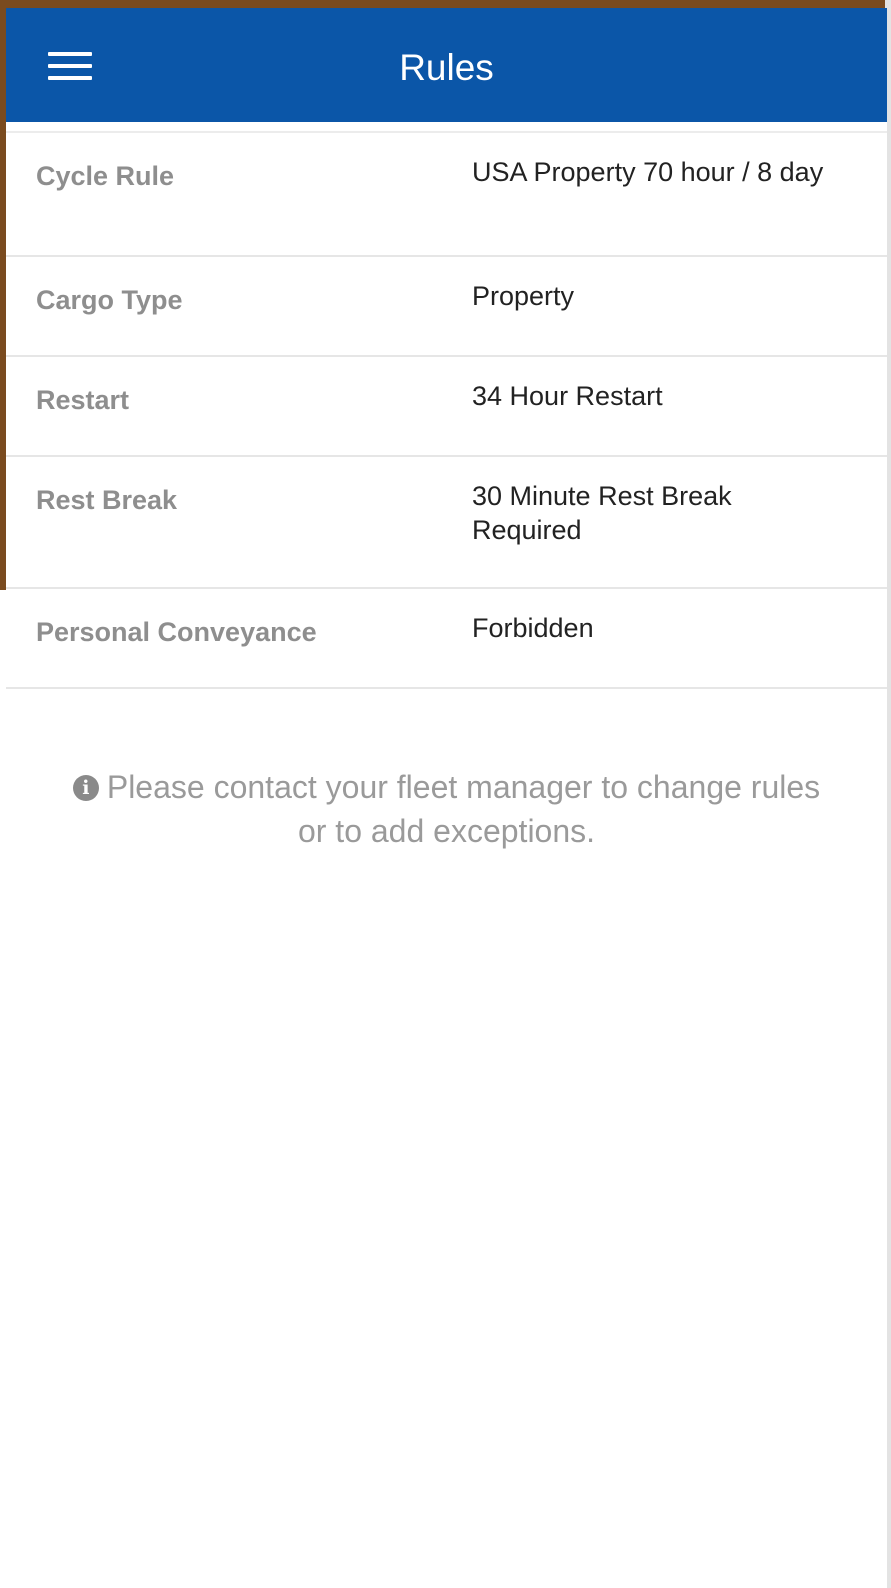 The image size is (891, 1588). What do you see at coordinates (446, 639) in the screenshot?
I see `rule-row-personal-conveyance: Personal Conveyance Forbidden` at bounding box center [446, 639].